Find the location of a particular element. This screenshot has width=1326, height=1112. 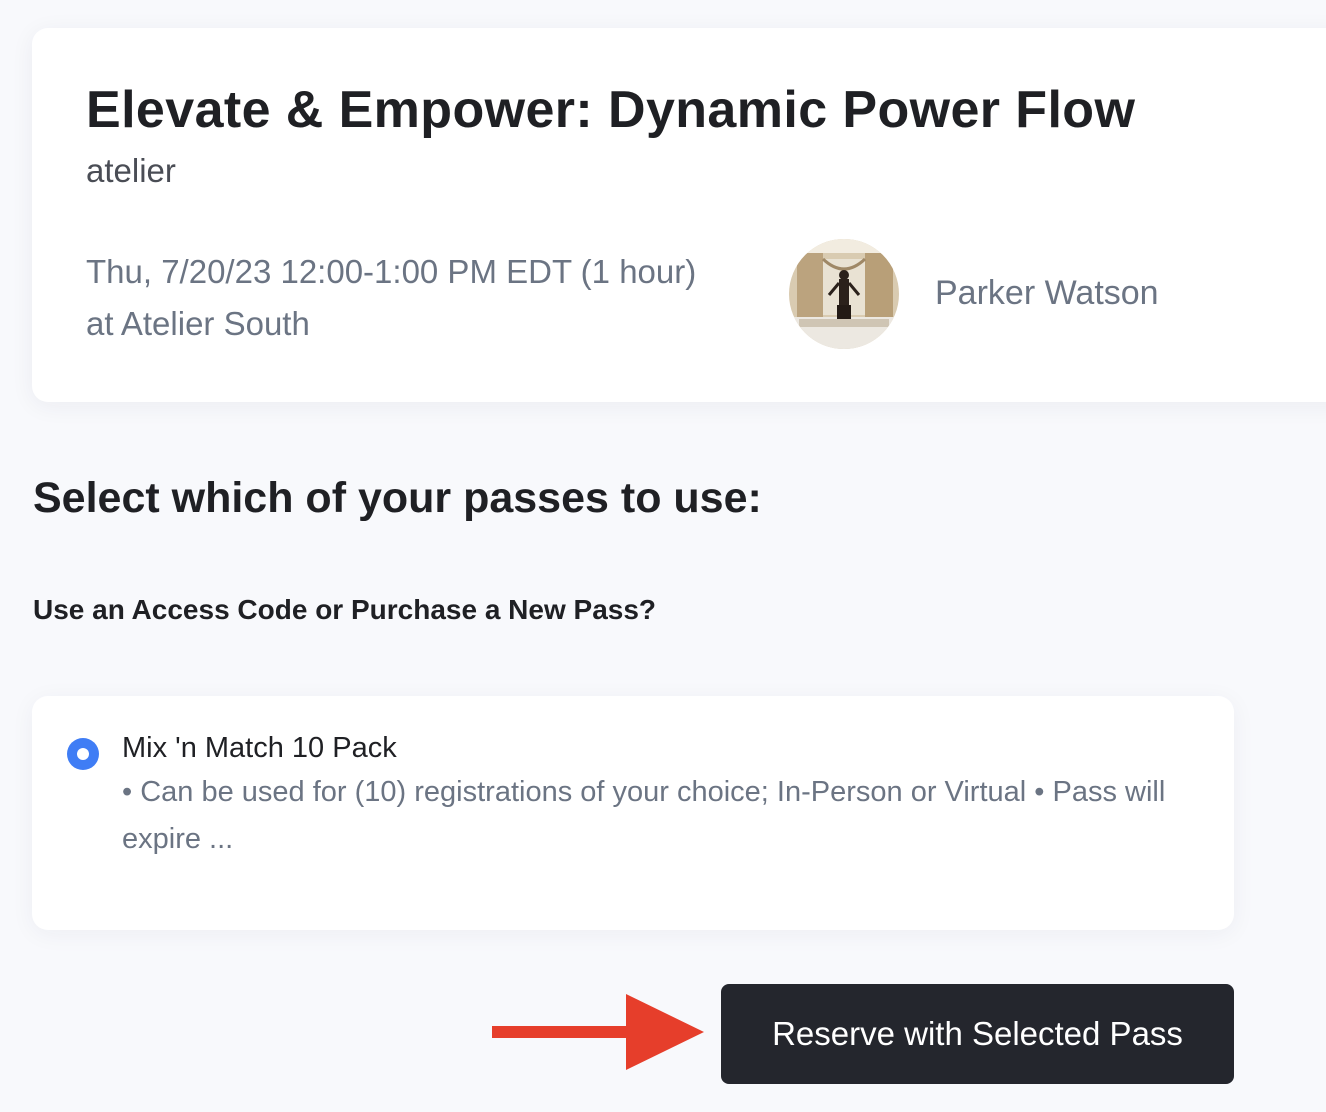

arrow-right-icon is located at coordinates (598, 1032).